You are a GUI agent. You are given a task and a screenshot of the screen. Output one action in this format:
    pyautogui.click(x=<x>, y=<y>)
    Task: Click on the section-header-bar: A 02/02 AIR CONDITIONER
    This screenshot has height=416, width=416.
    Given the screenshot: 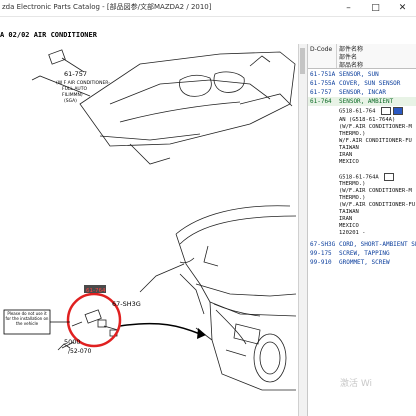 What is the action you would take?
    pyautogui.click(x=208, y=35)
    